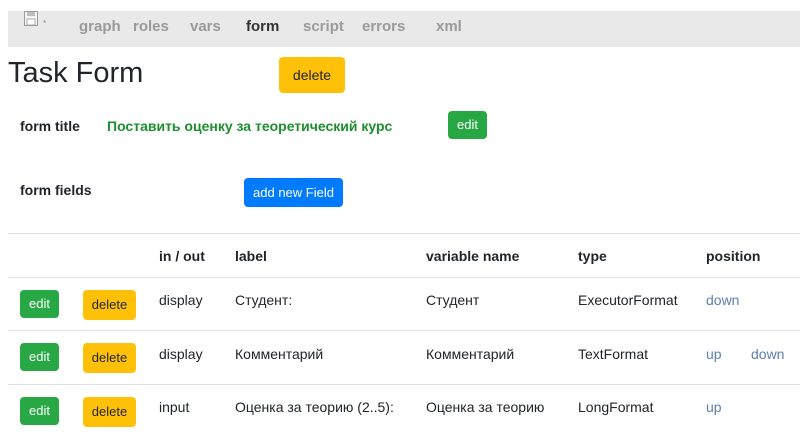 Image resolution: width=800 pixels, height=438 pixels. I want to click on tab-vars: vars, so click(205, 27).